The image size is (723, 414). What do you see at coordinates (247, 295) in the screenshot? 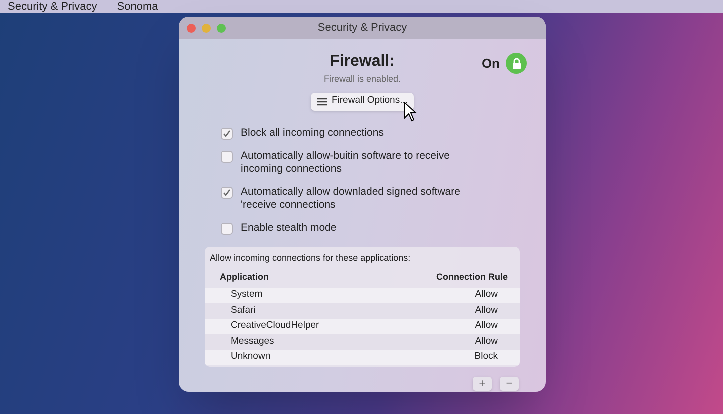
I see `table-cell: System` at bounding box center [247, 295].